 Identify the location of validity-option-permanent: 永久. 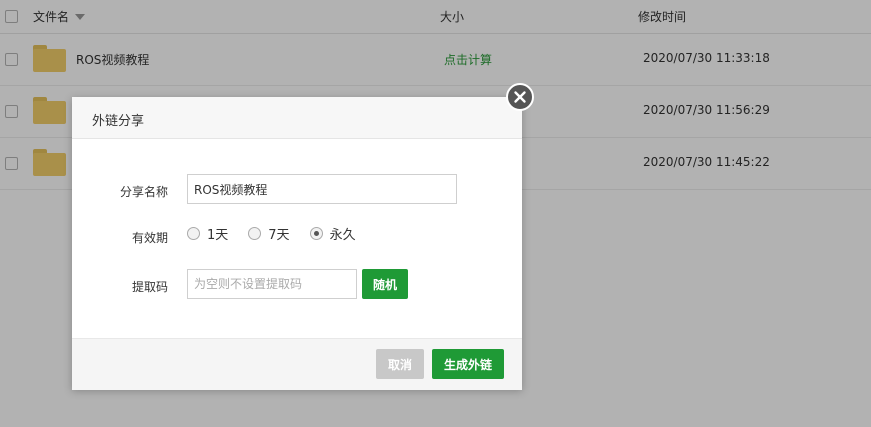
(332, 233).